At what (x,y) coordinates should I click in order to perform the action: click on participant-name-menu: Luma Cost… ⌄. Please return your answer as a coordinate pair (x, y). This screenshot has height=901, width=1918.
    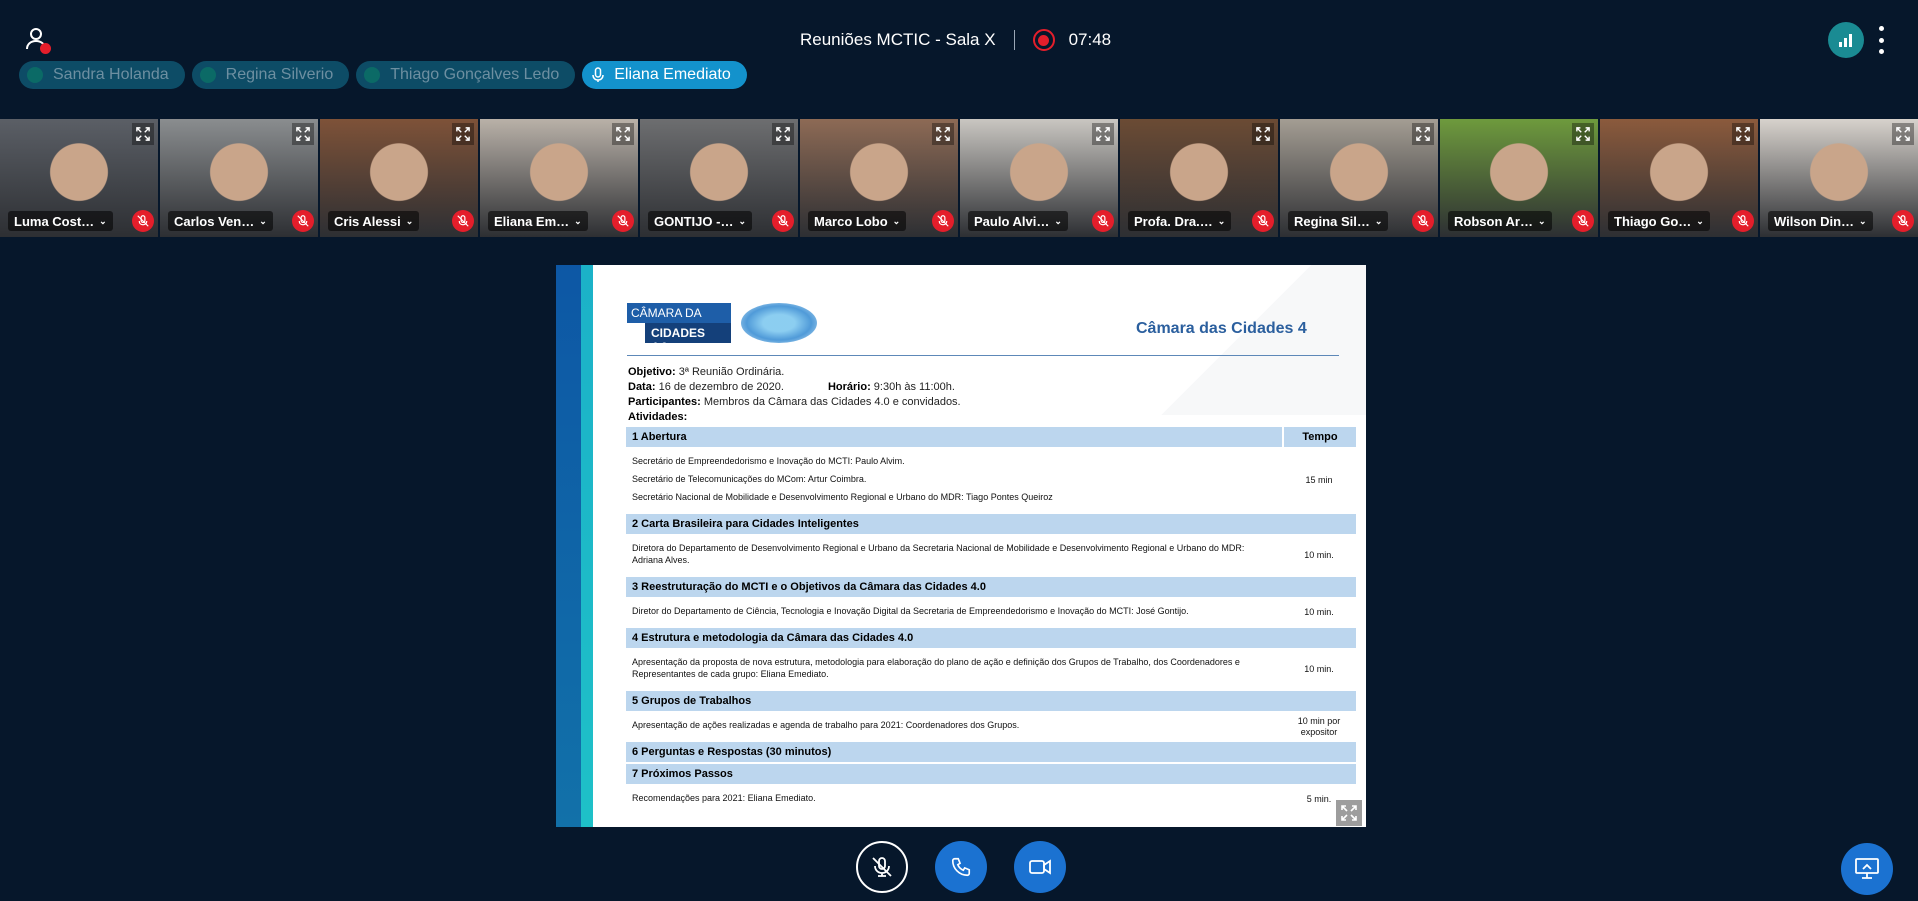
    Looking at the image, I should click on (60, 221).